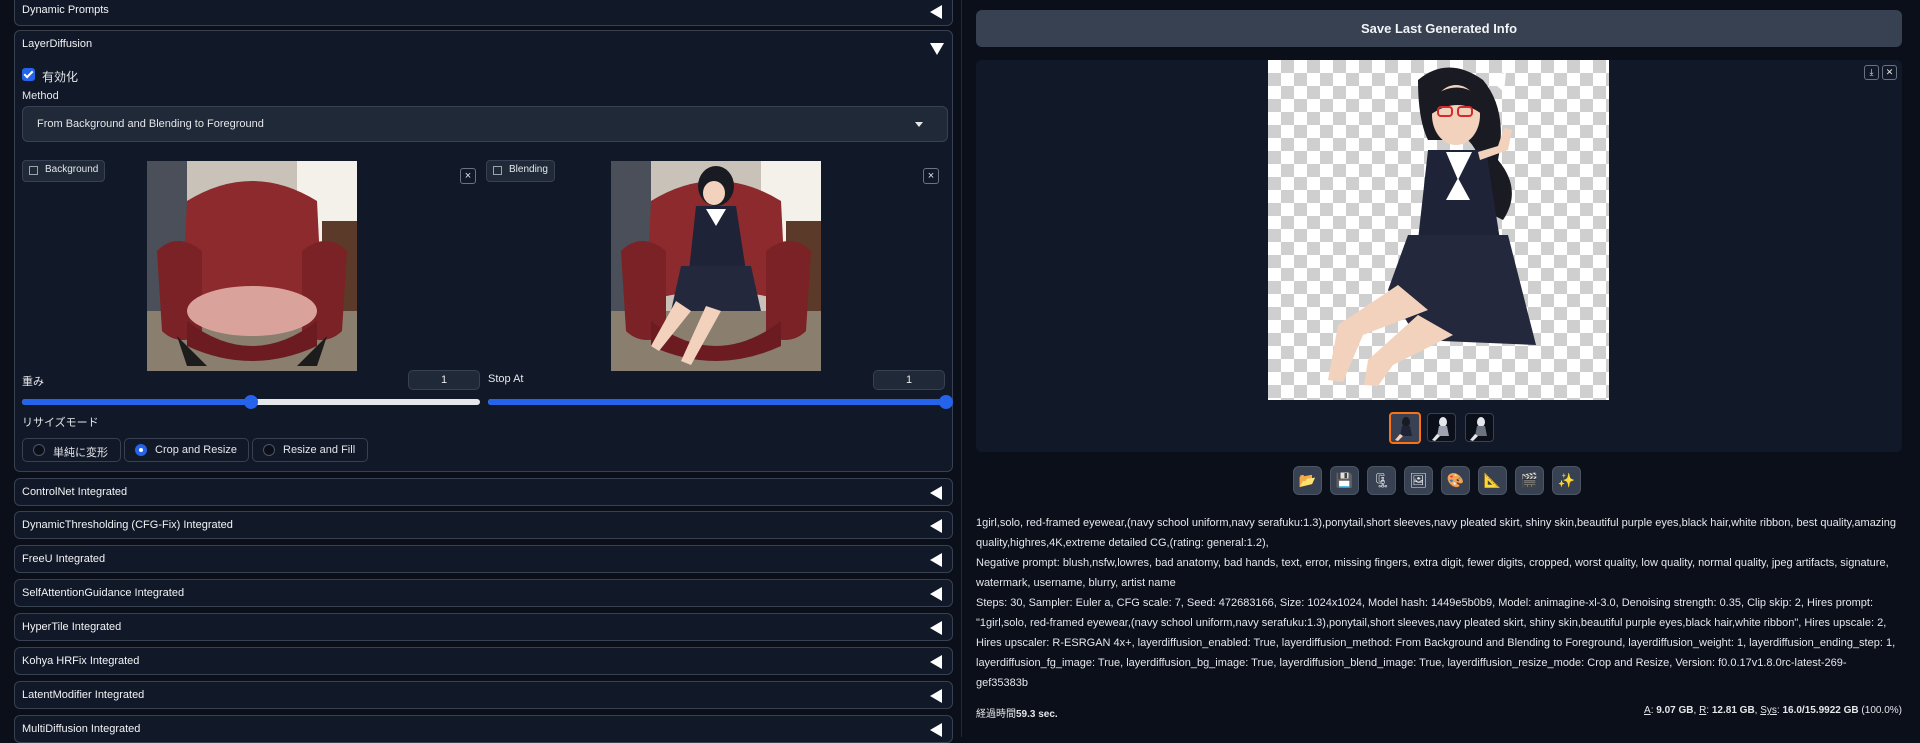 This screenshot has width=1920, height=743. I want to click on accordion-title: DynamicThresholding (CFG-Fix) Integrated, so click(127, 525).